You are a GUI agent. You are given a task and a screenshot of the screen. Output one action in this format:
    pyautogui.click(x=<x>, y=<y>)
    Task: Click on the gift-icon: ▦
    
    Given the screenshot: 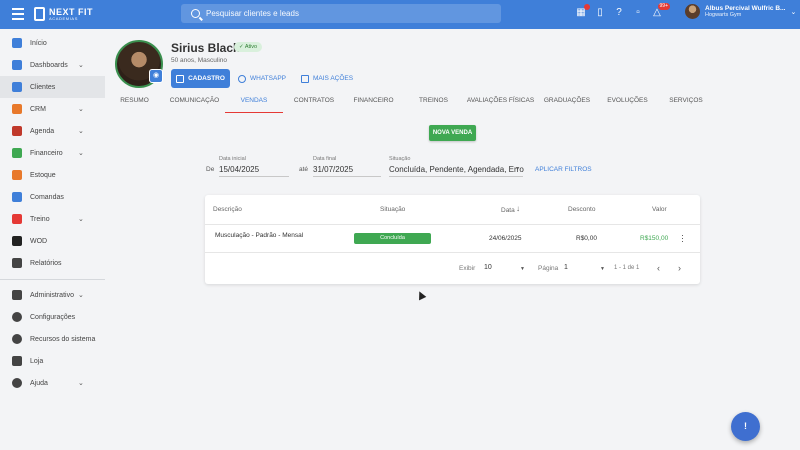 What is the action you would take?
    pyautogui.click(x=582, y=11)
    